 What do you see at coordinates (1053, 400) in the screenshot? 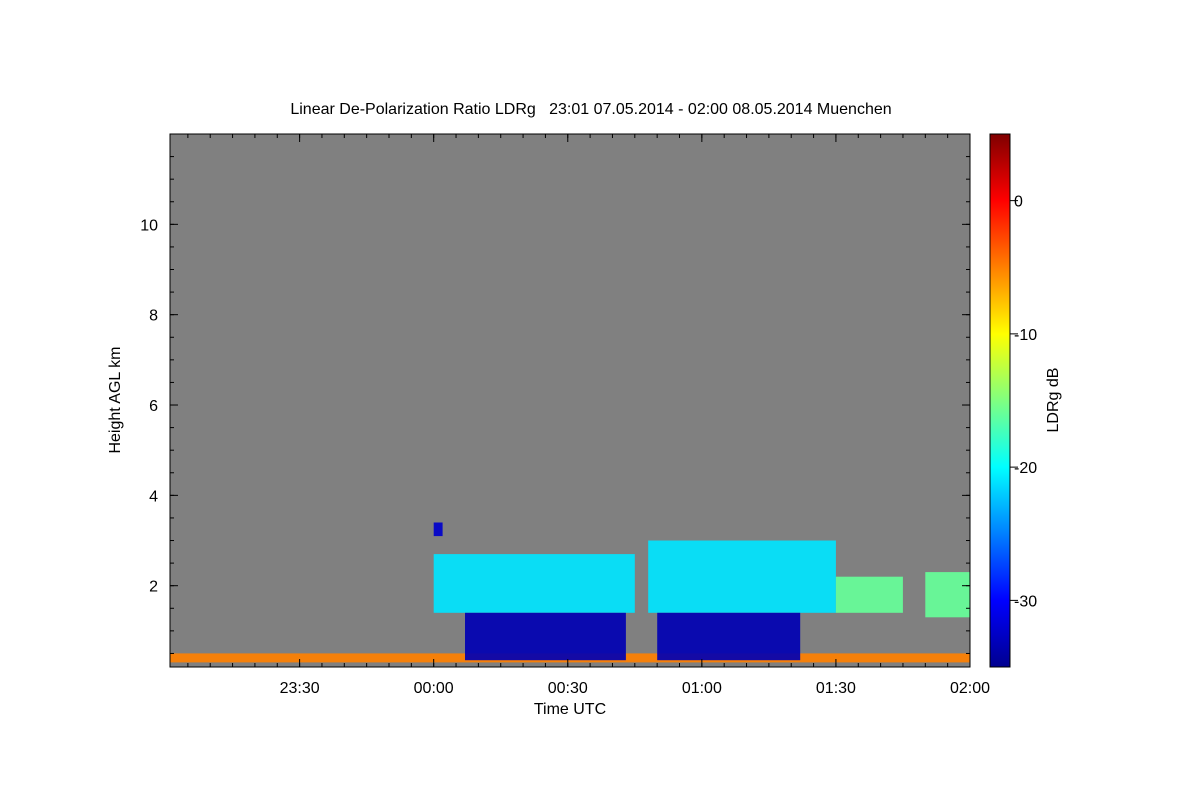
I see `colorbar-label: LDRg dB` at bounding box center [1053, 400].